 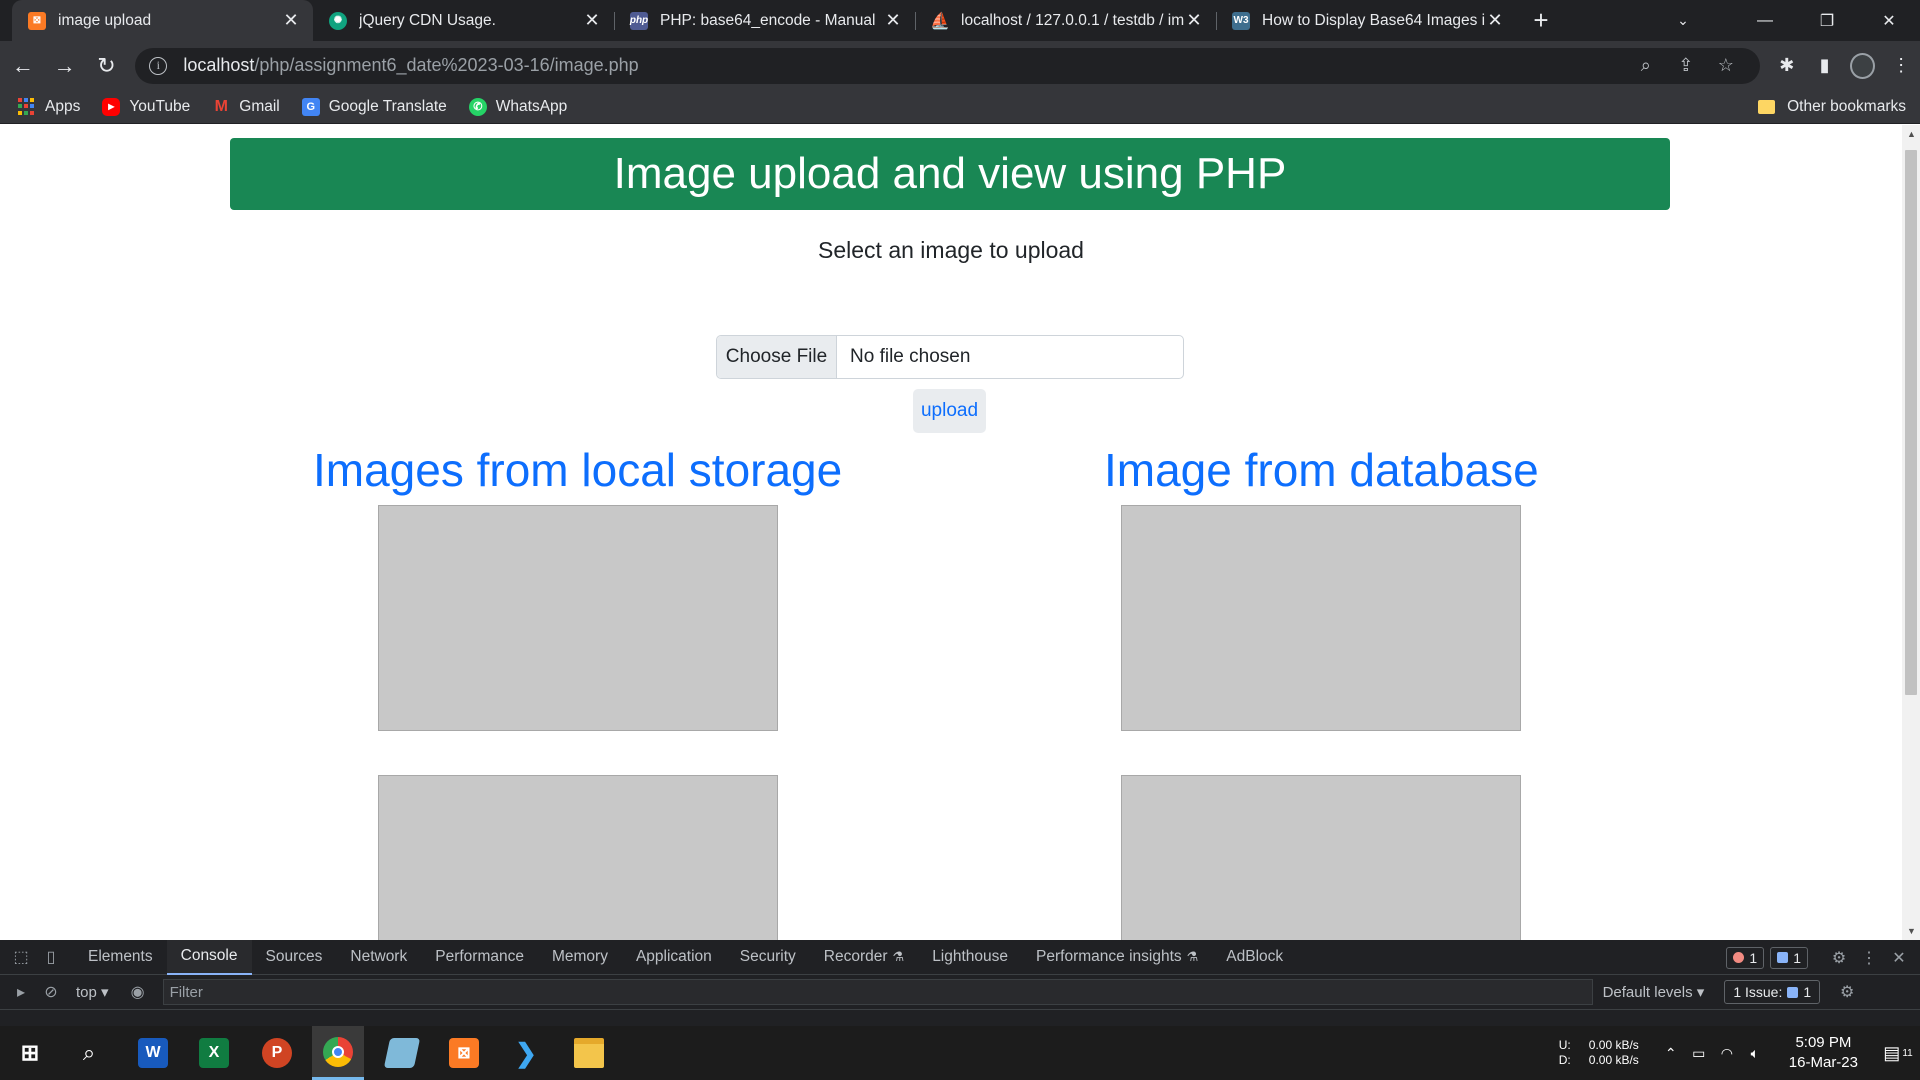 I want to click on chrome-menu-icon: ⋮, so click(x=1901, y=66).